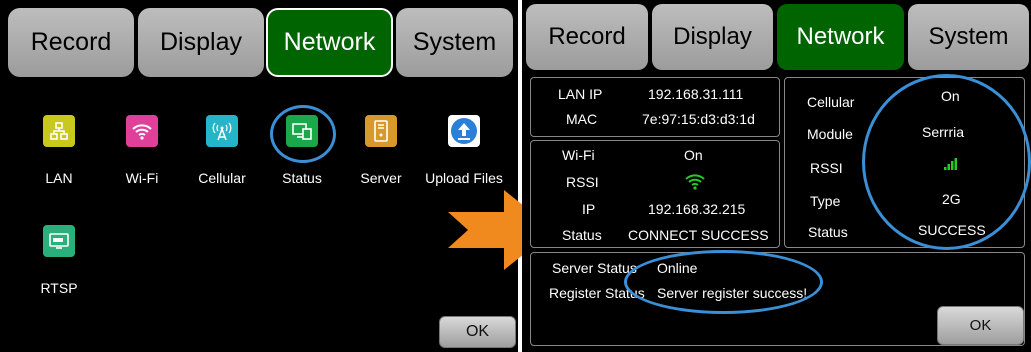 This screenshot has width=1031, height=352. What do you see at coordinates (142, 131) in the screenshot?
I see `wifi-icon` at bounding box center [142, 131].